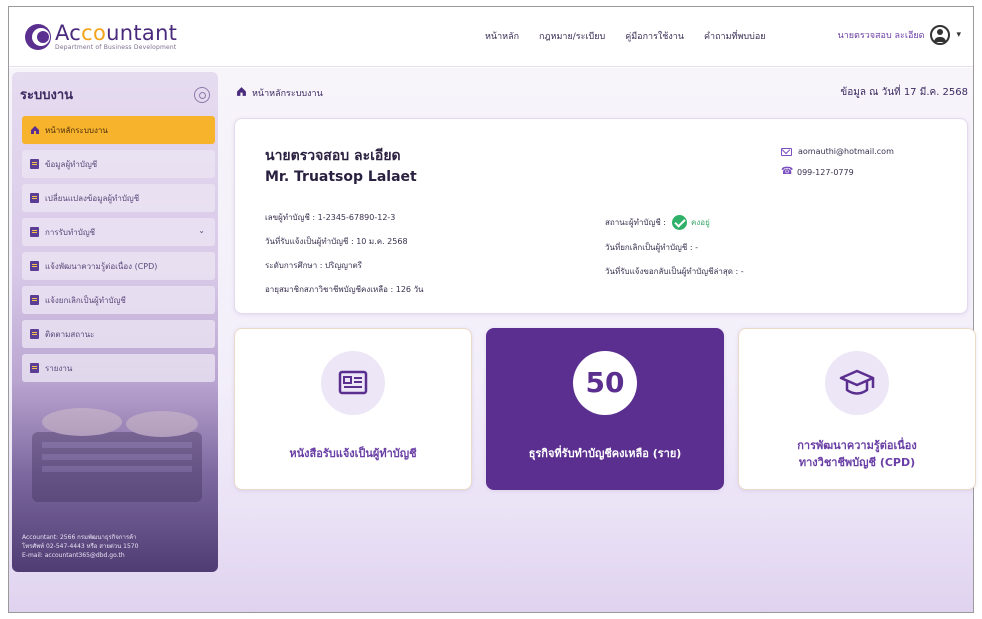  Describe the element at coordinates (70, 232) in the screenshot. I see `sidebar-item-label: การรับทำบัญชี` at that location.